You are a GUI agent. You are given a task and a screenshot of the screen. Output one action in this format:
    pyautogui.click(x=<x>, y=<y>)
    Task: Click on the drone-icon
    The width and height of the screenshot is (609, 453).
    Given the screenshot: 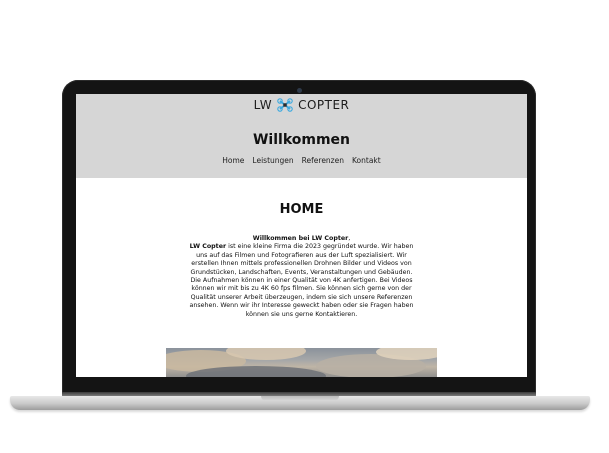 What is the action you would take?
    pyautogui.click(x=285, y=105)
    